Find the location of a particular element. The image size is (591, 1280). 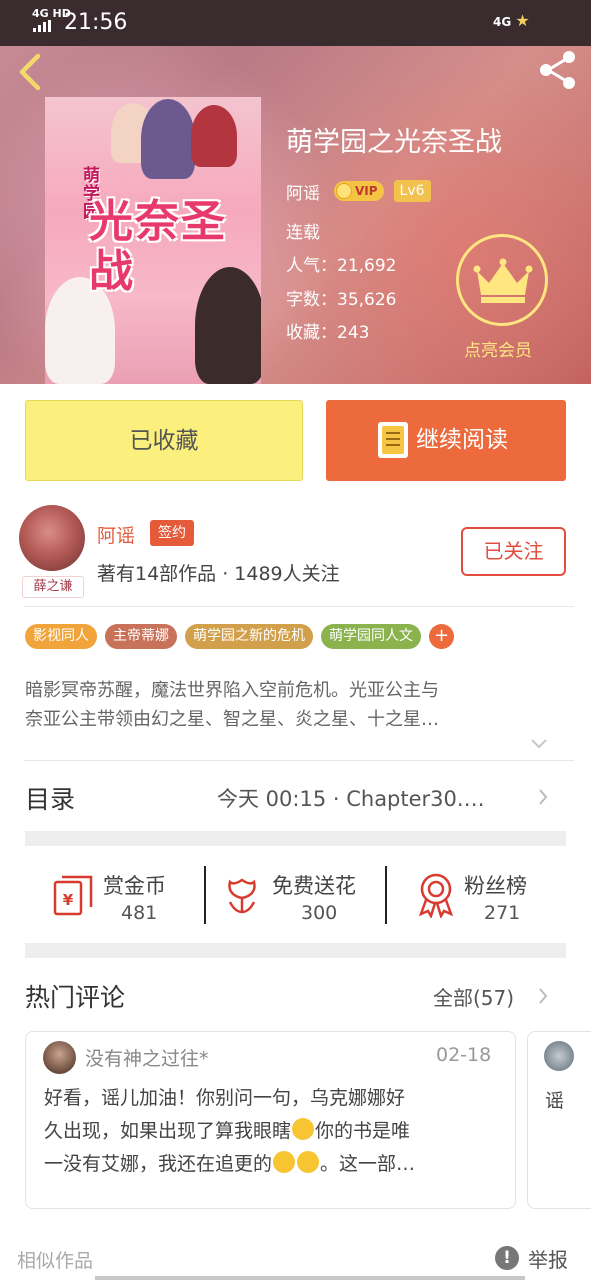

reward-coins-button: ¥ 赏金币 481 is located at coordinates (122, 896).